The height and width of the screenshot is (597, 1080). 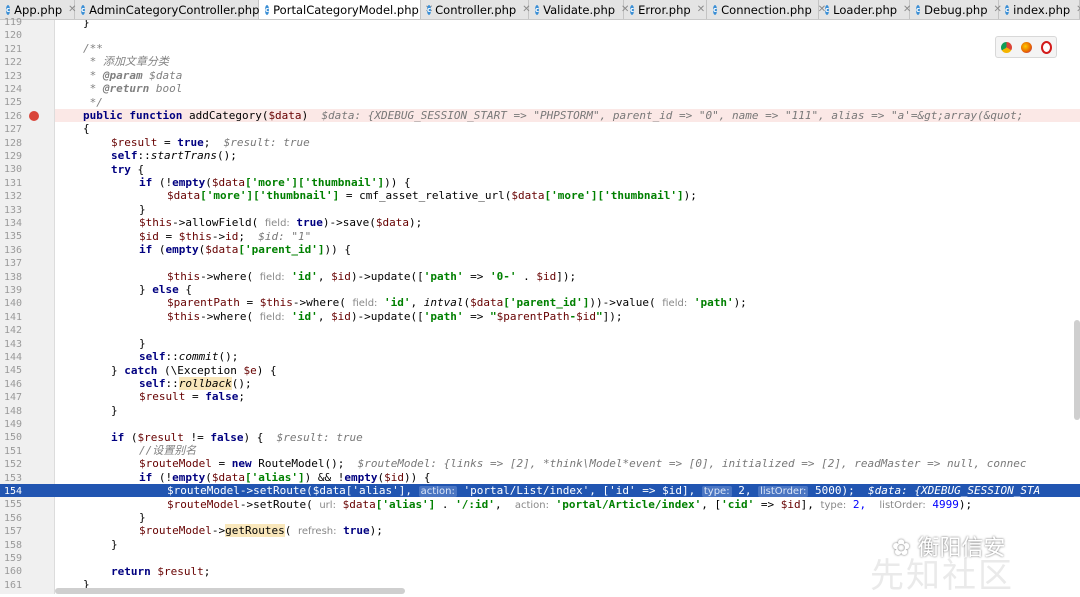 I want to click on line-number: 144, so click(x=12, y=357).